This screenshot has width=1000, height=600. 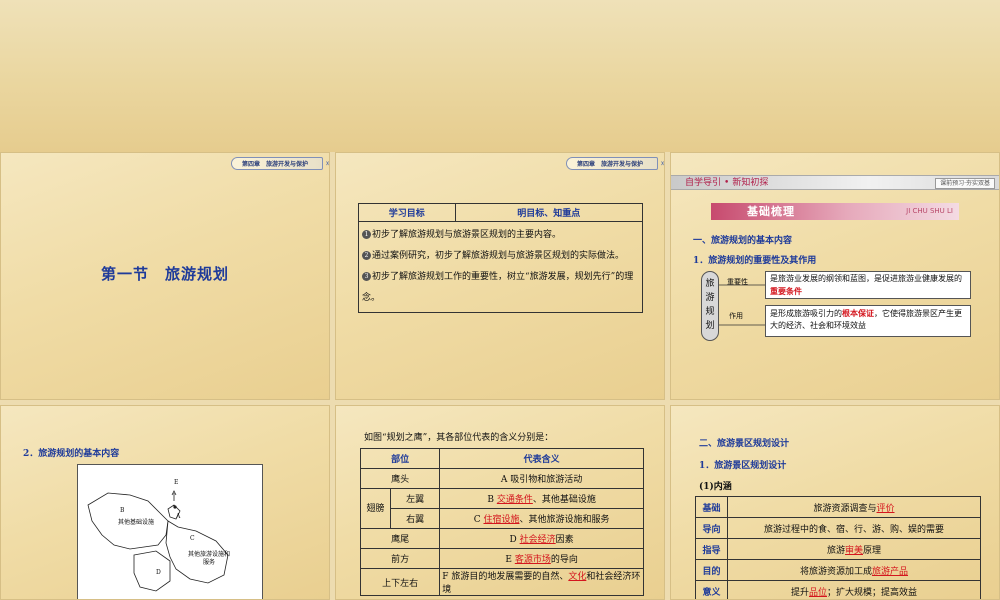 What do you see at coordinates (158, 541) in the screenshot?
I see `eagle-shape` at bounding box center [158, 541].